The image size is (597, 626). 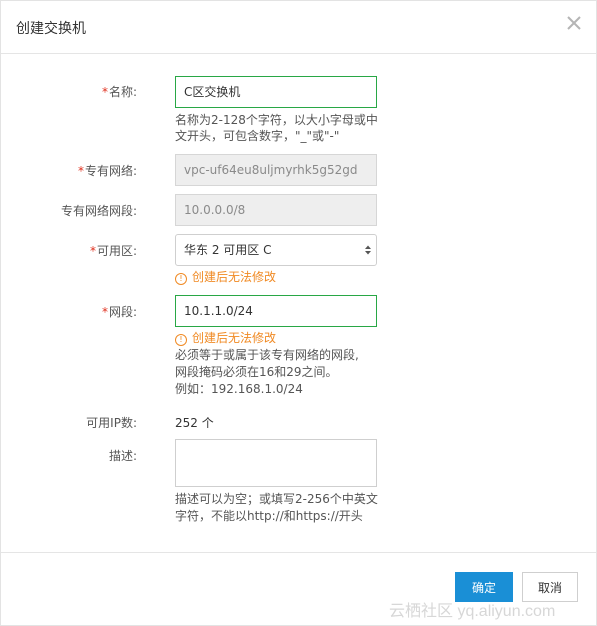 What do you see at coordinates (276, 250) in the screenshot?
I see `zone-select: 华东 2 可用区 C` at bounding box center [276, 250].